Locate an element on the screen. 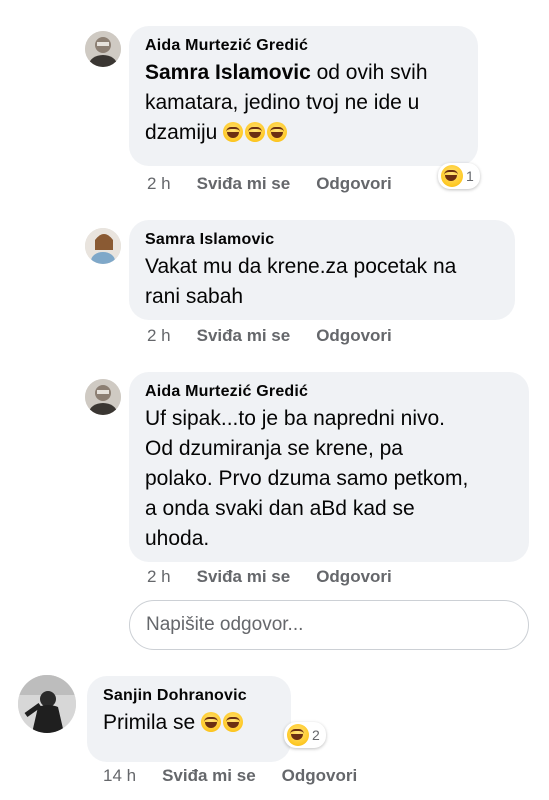 The width and height of the screenshot is (549, 800). reaction-count: 1 is located at coordinates (470, 176).